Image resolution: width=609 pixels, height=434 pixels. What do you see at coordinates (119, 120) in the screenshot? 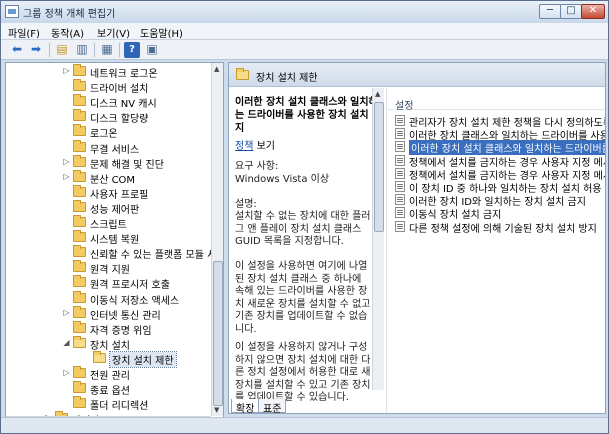
I see `tree-item-label: 디스크 할당량` at bounding box center [119, 120].